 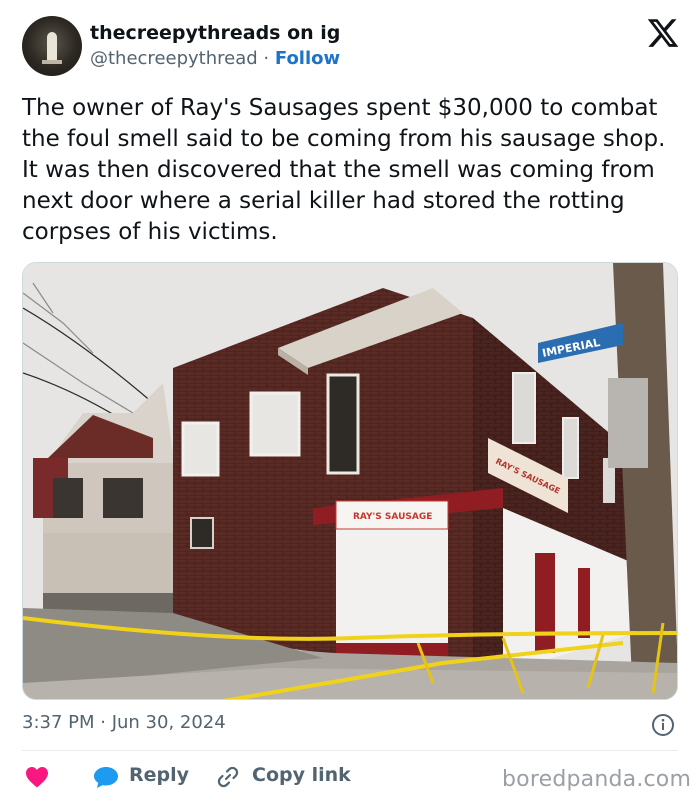 I want to click on display-name: thecreepythreads on ig, so click(x=215, y=33).